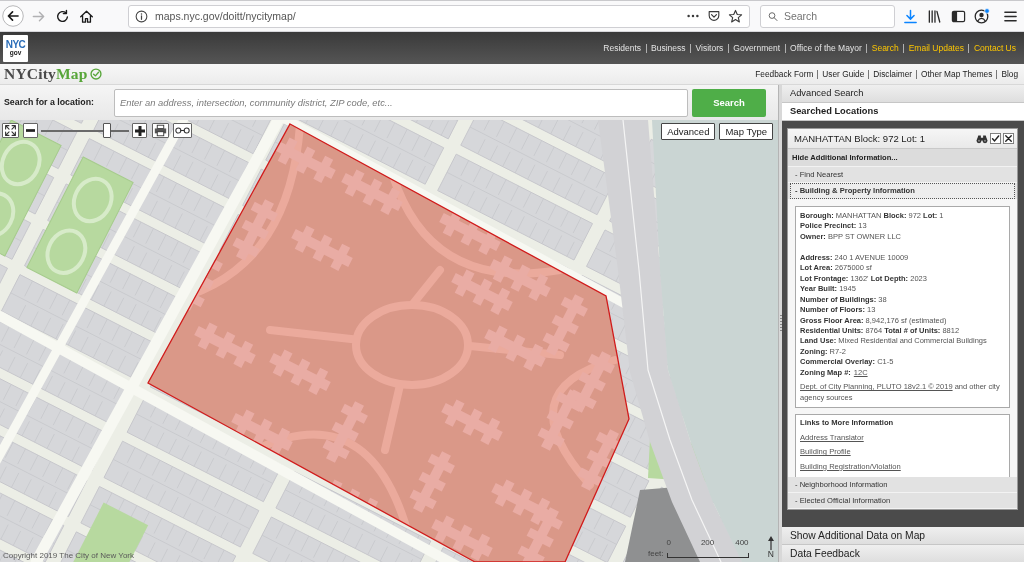  What do you see at coordinates (85, 130) in the screenshot?
I see `zoom-slider` at bounding box center [85, 130].